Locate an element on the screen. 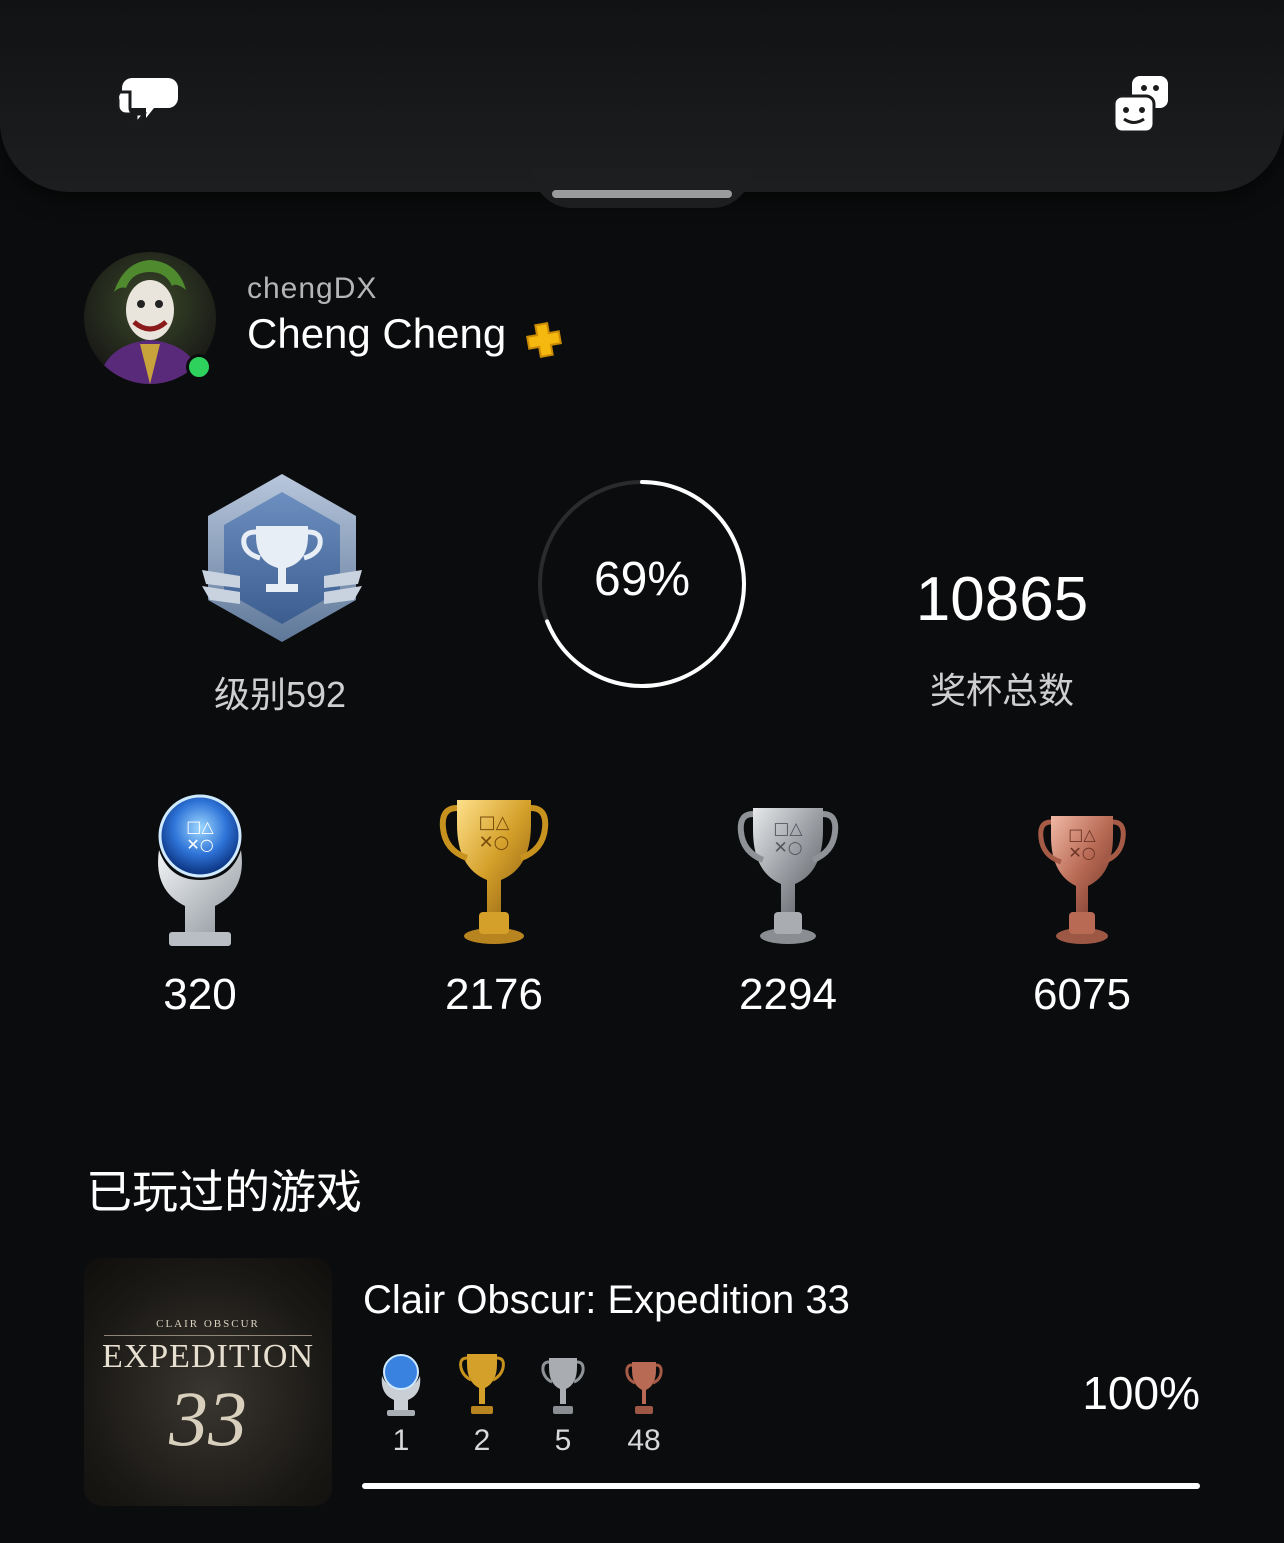  silver-trophy-stat: □△ ✕○ 2294 is located at coordinates (788, 915).